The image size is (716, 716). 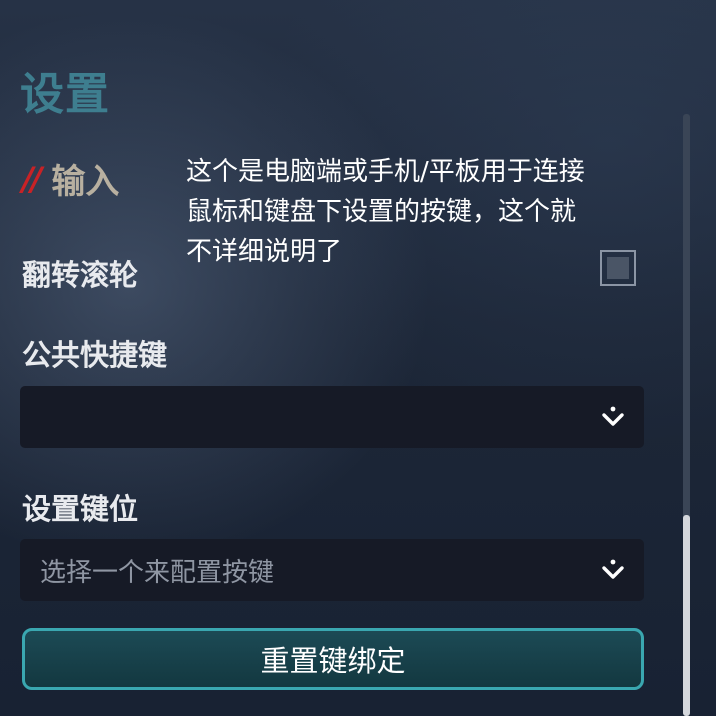 What do you see at coordinates (686, 615) in the screenshot?
I see `scrollbar-thumb` at bounding box center [686, 615].